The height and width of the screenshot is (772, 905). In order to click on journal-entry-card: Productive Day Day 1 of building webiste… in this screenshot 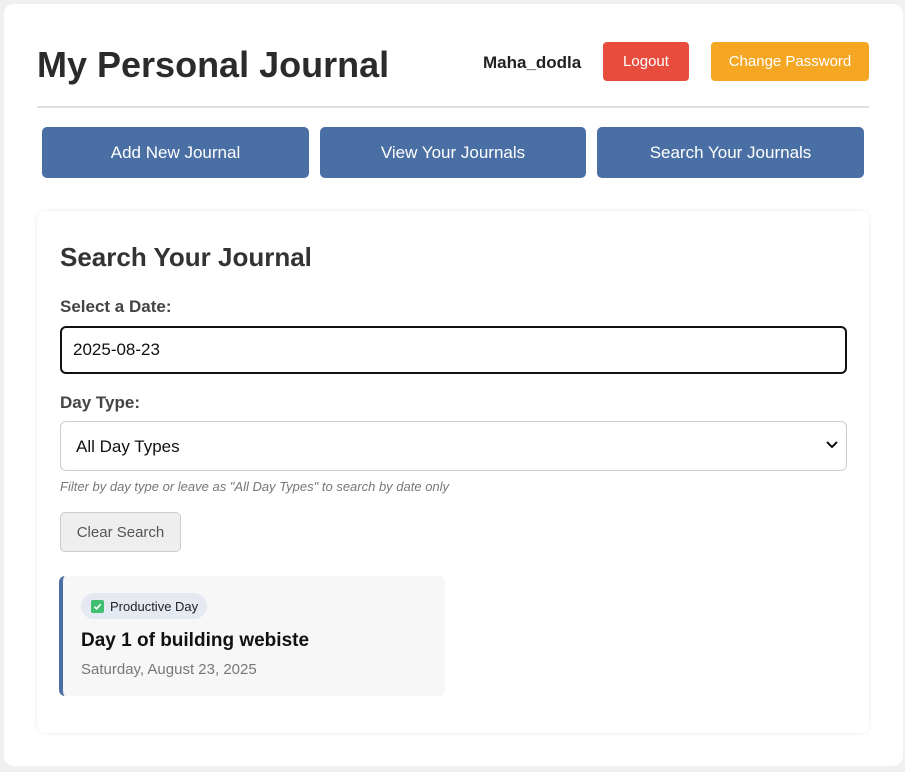, I will do `click(252, 636)`.